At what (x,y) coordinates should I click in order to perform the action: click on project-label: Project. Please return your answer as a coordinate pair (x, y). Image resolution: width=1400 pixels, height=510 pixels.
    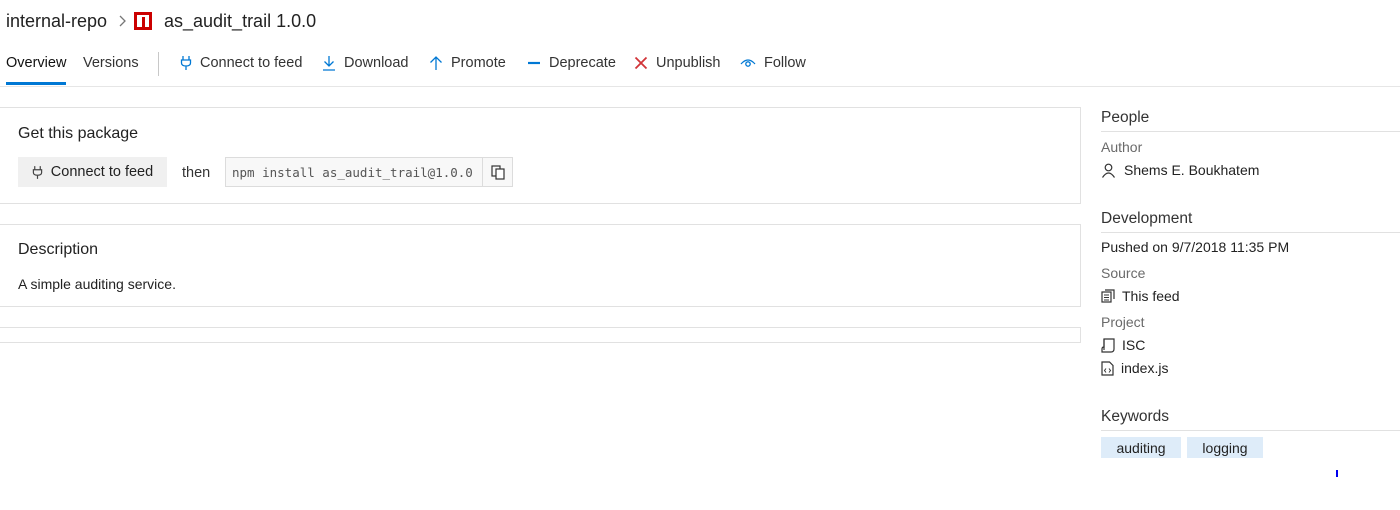
    Looking at the image, I should click on (1123, 322).